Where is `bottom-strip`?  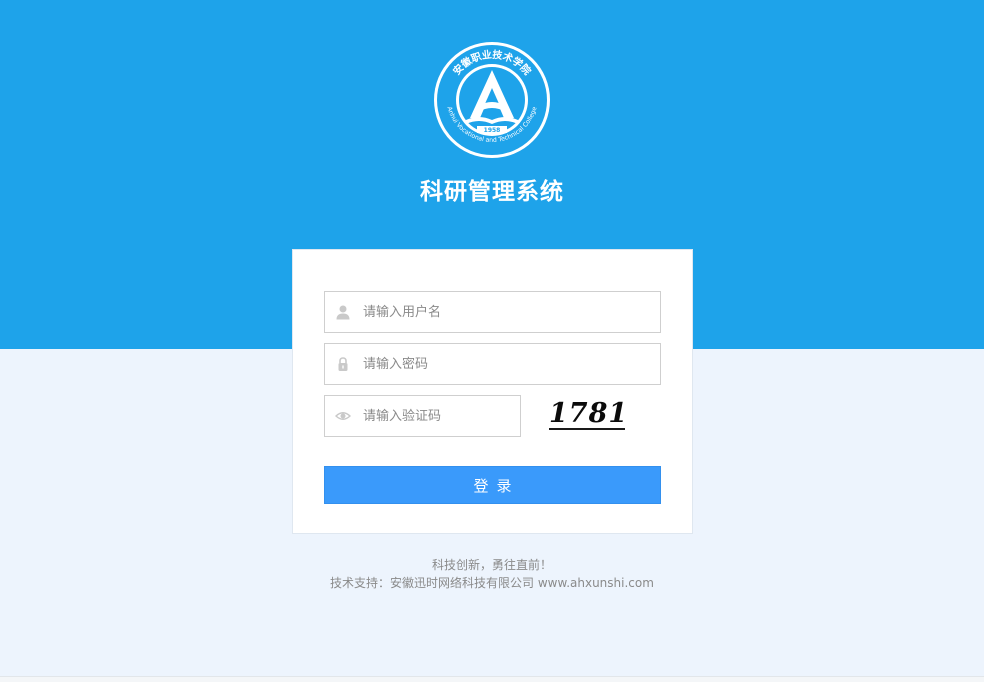 bottom-strip is located at coordinates (492, 679).